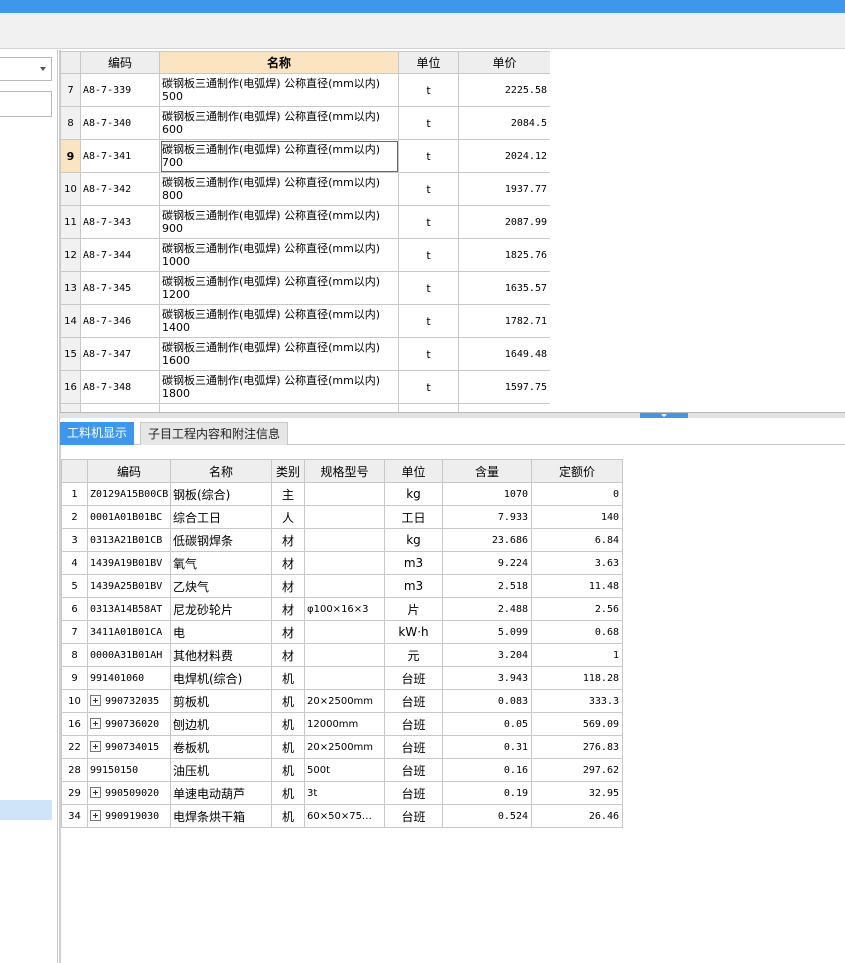  What do you see at coordinates (132, 816) in the screenshot?
I see `resource-code-text: 990919030` at bounding box center [132, 816].